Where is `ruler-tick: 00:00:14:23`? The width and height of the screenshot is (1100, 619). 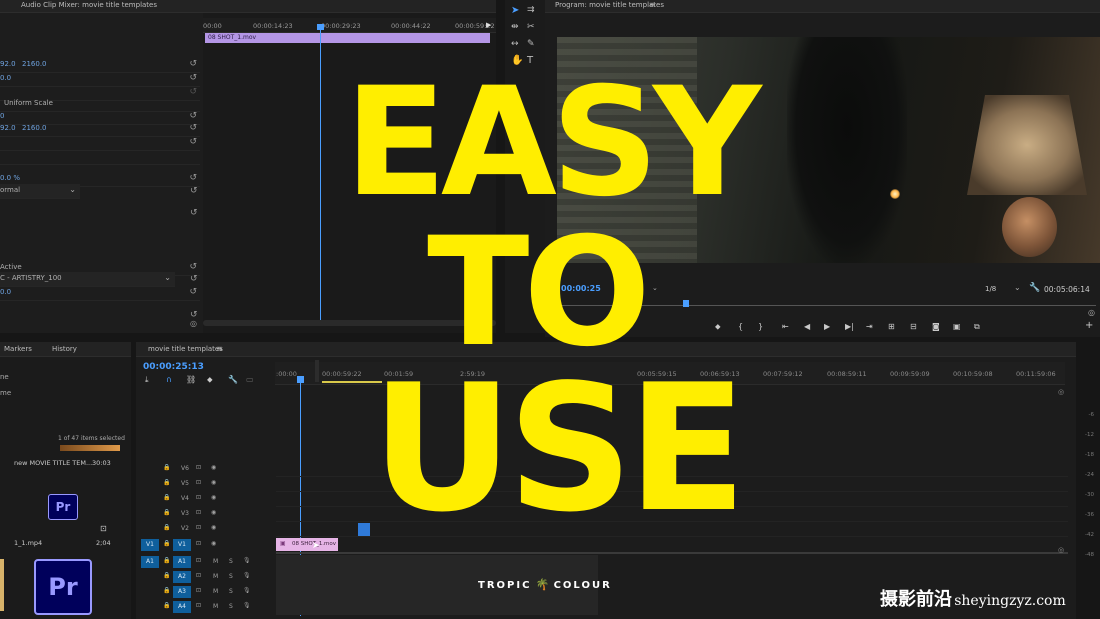 ruler-tick: 00:00:14:23 is located at coordinates (273, 26).